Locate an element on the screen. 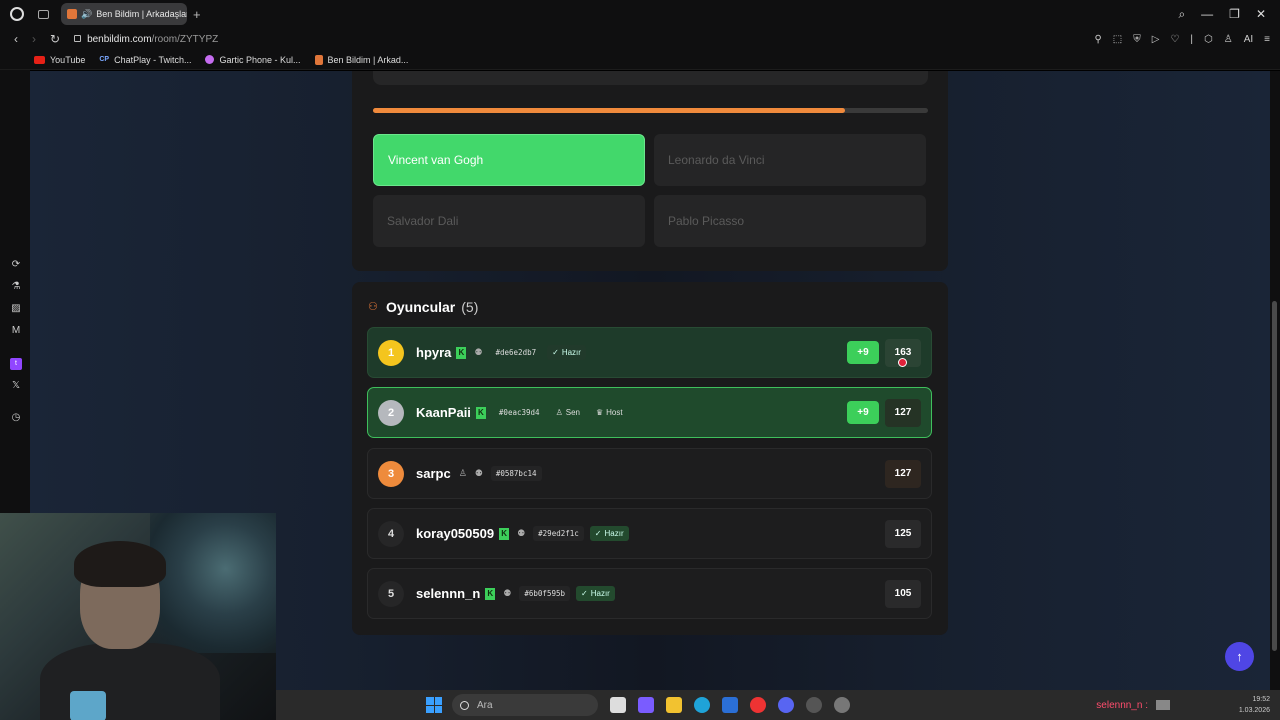  heart-icon: ♡ is located at coordinates (1174, 39).